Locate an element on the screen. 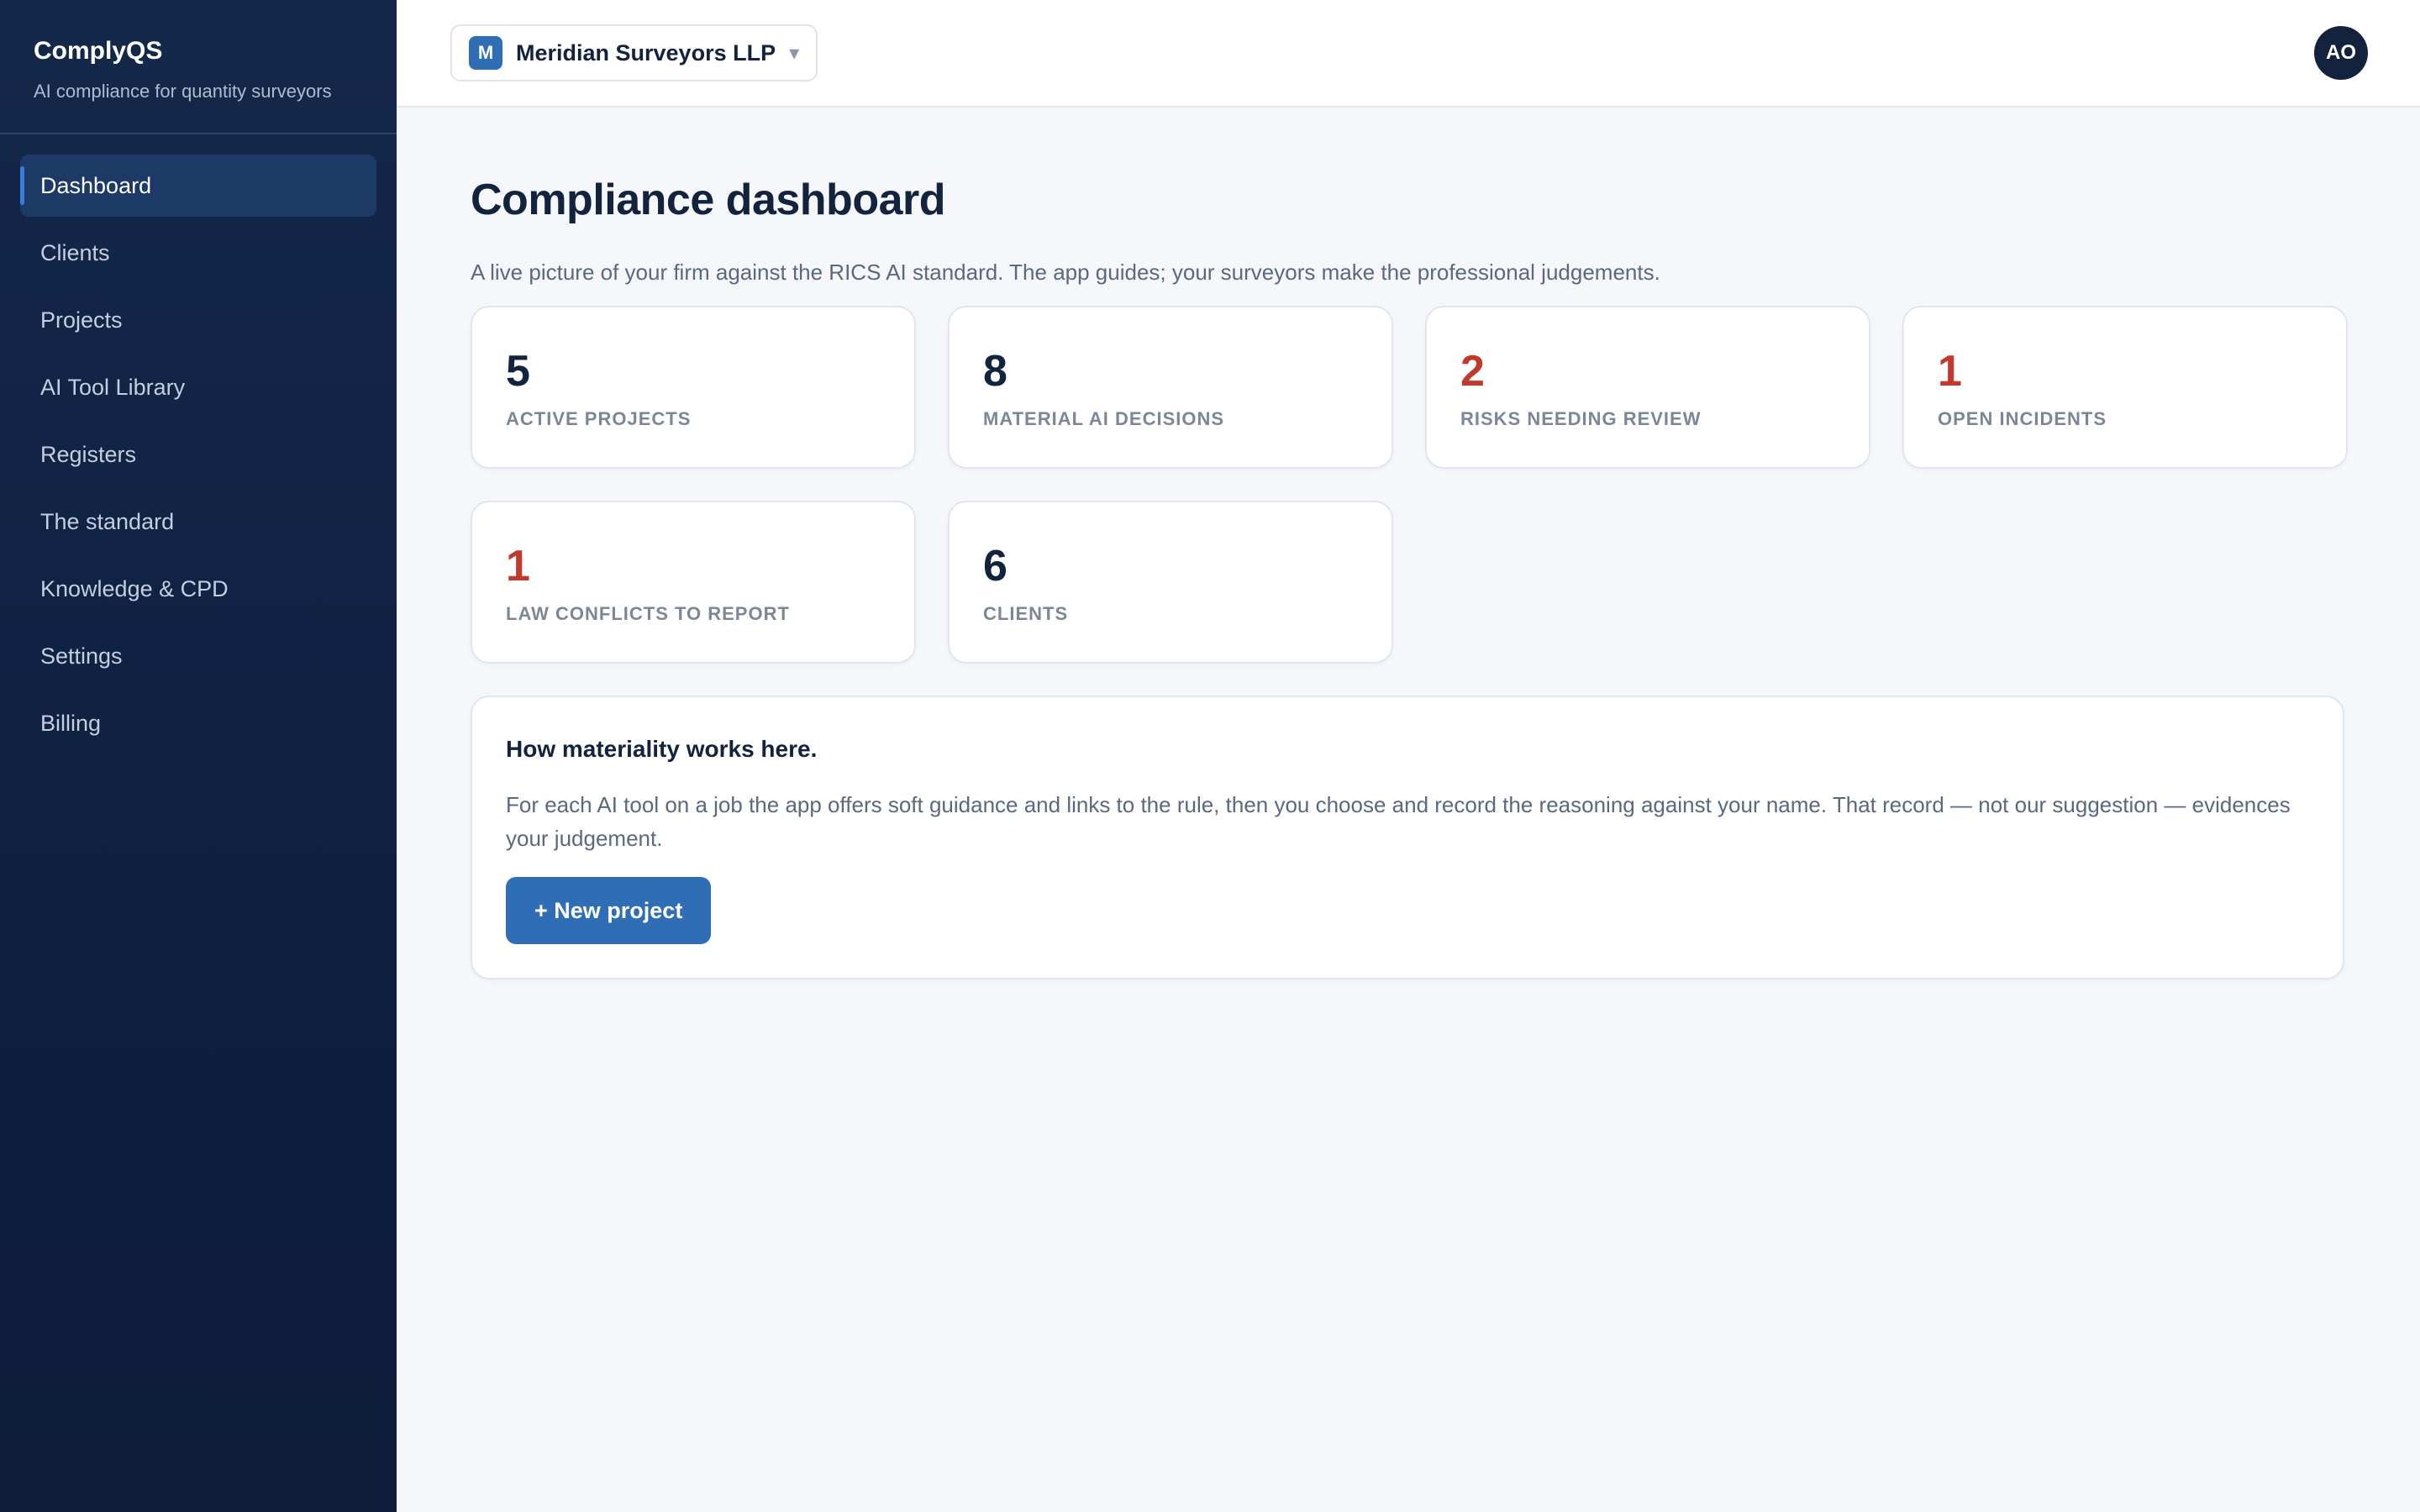 Image resolution: width=2420 pixels, height=1512 pixels. stat-label: OPEN INCIDENTS is located at coordinates (2023, 418).